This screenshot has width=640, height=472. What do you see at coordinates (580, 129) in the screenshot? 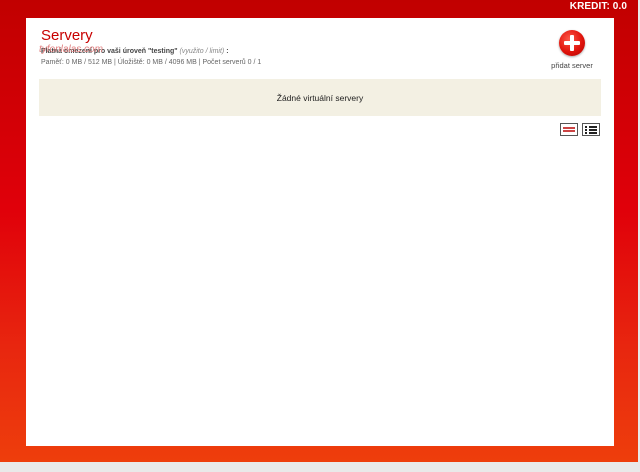
I see `view-toggle` at bounding box center [580, 129].